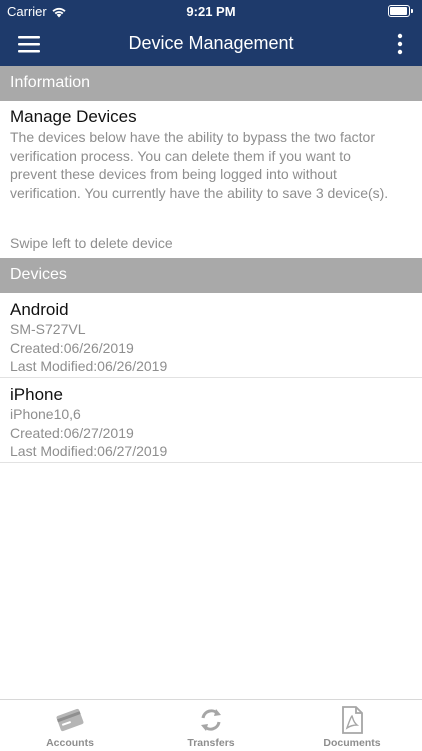  What do you see at coordinates (73, 116) in the screenshot?
I see `manage-devices-title: Manage Devices` at bounding box center [73, 116].